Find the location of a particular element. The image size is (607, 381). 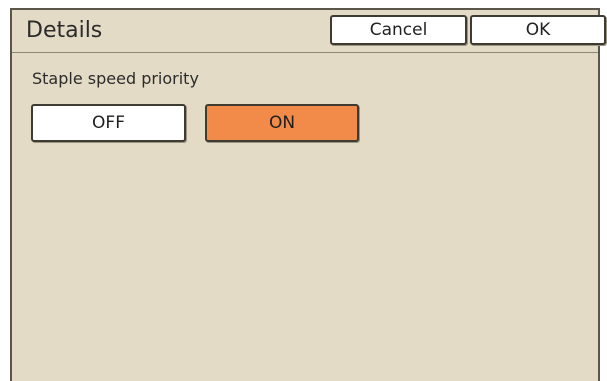

ok-button: OK is located at coordinates (538, 30).